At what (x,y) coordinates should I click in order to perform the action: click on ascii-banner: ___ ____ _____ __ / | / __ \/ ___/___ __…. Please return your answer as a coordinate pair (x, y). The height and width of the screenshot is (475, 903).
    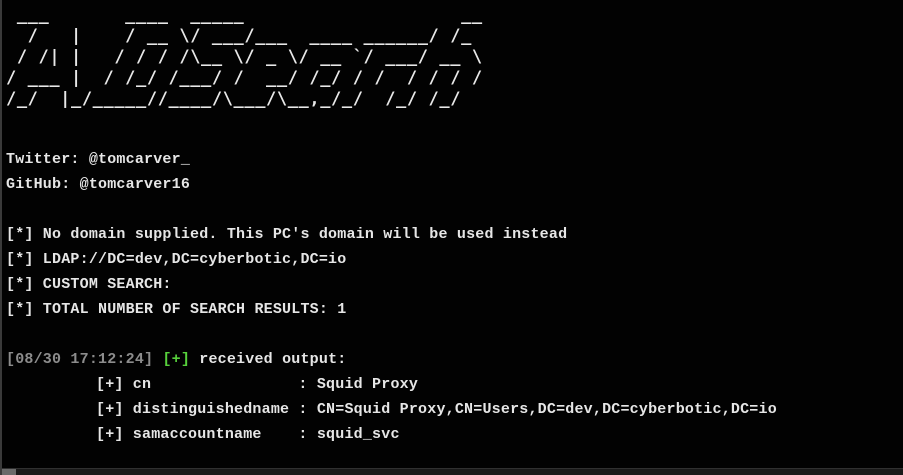
    Looking at the image, I should click on (244, 57).